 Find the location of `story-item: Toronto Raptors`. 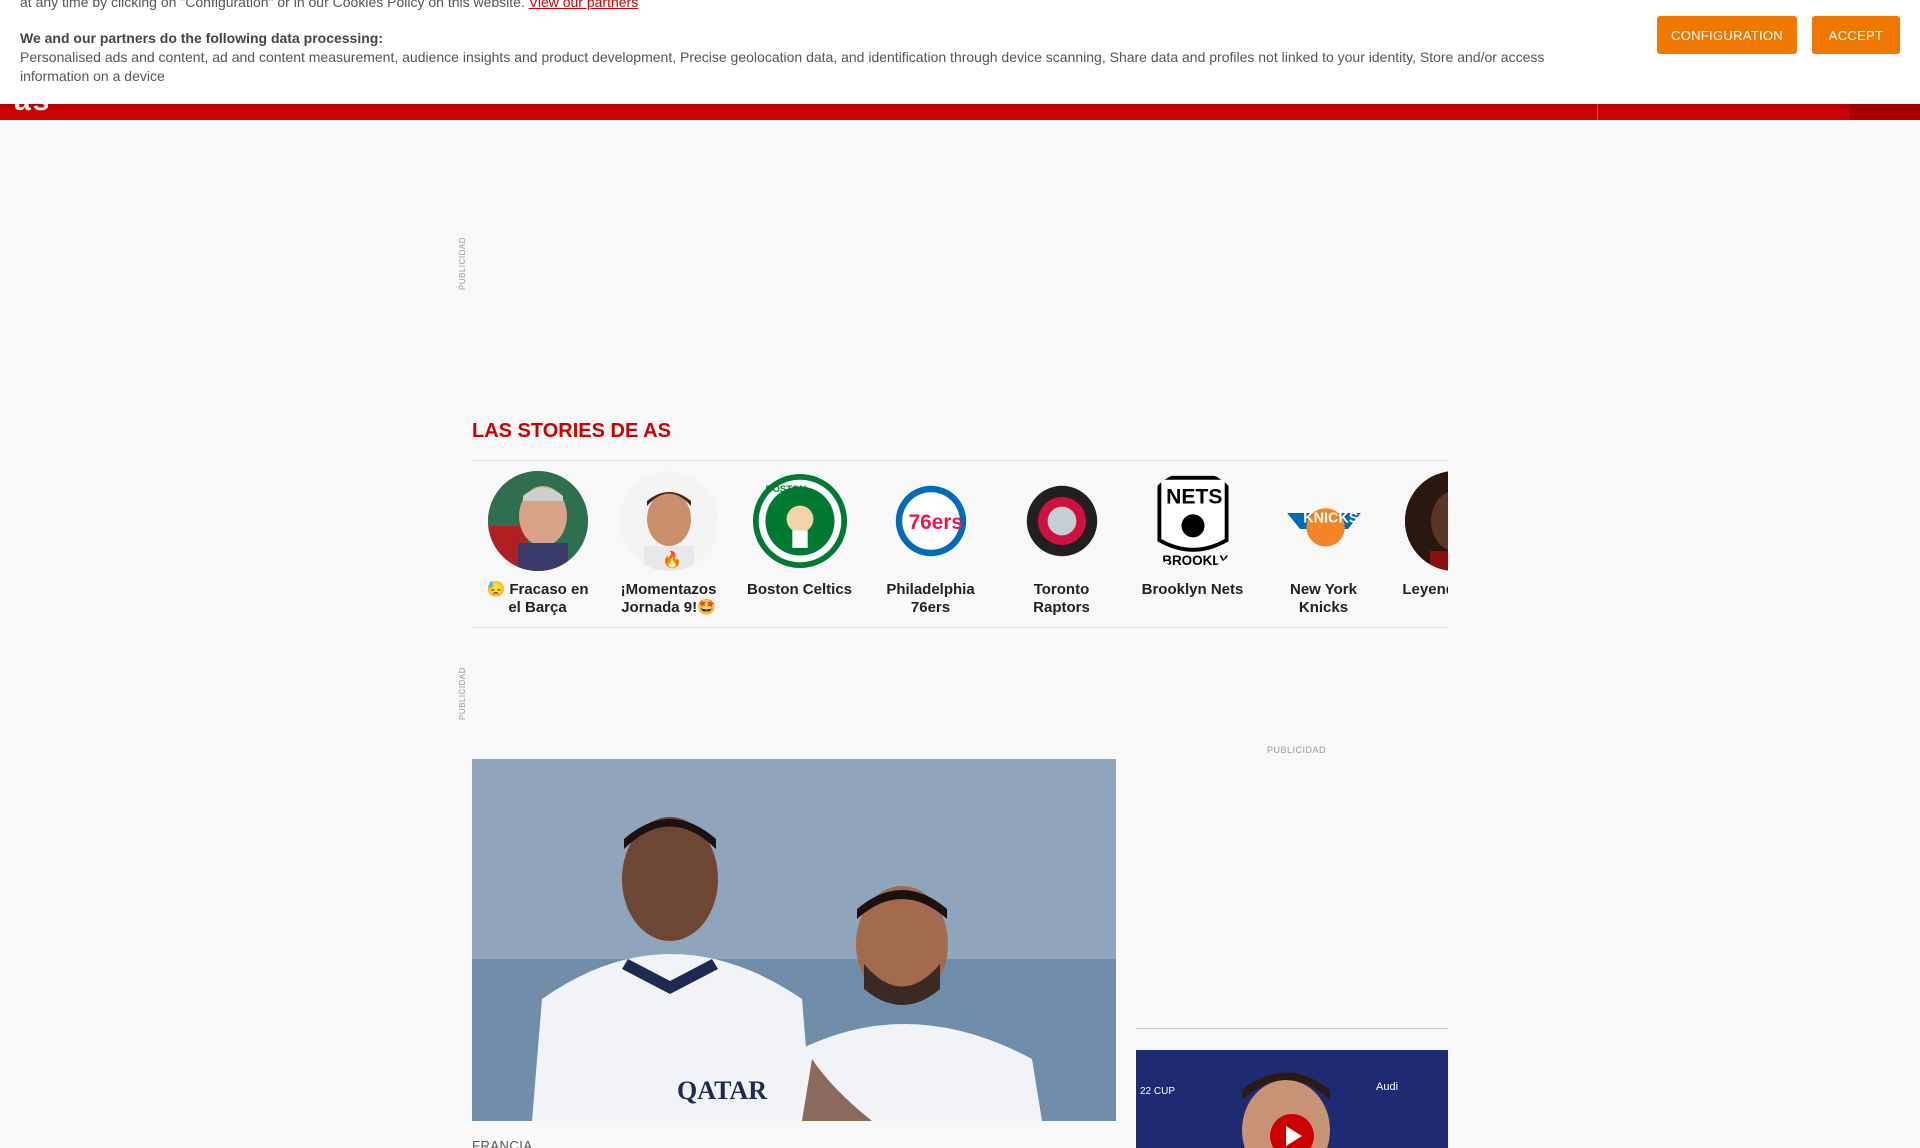

story-item: Toronto Raptors is located at coordinates (1061, 544).